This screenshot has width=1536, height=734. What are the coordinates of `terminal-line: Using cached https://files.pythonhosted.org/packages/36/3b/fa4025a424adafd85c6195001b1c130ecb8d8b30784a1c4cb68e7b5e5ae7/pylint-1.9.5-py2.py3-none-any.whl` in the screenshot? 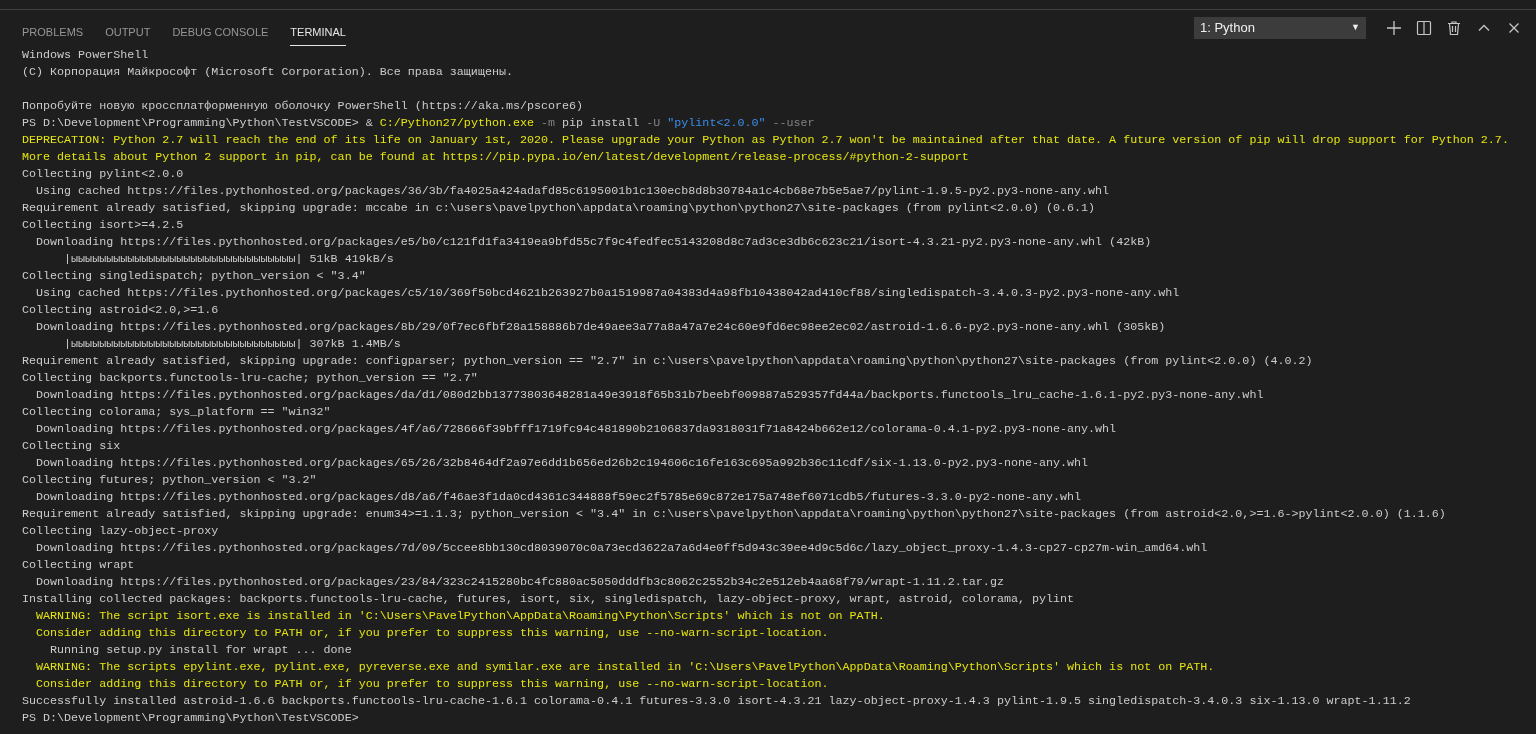 It's located at (572, 191).